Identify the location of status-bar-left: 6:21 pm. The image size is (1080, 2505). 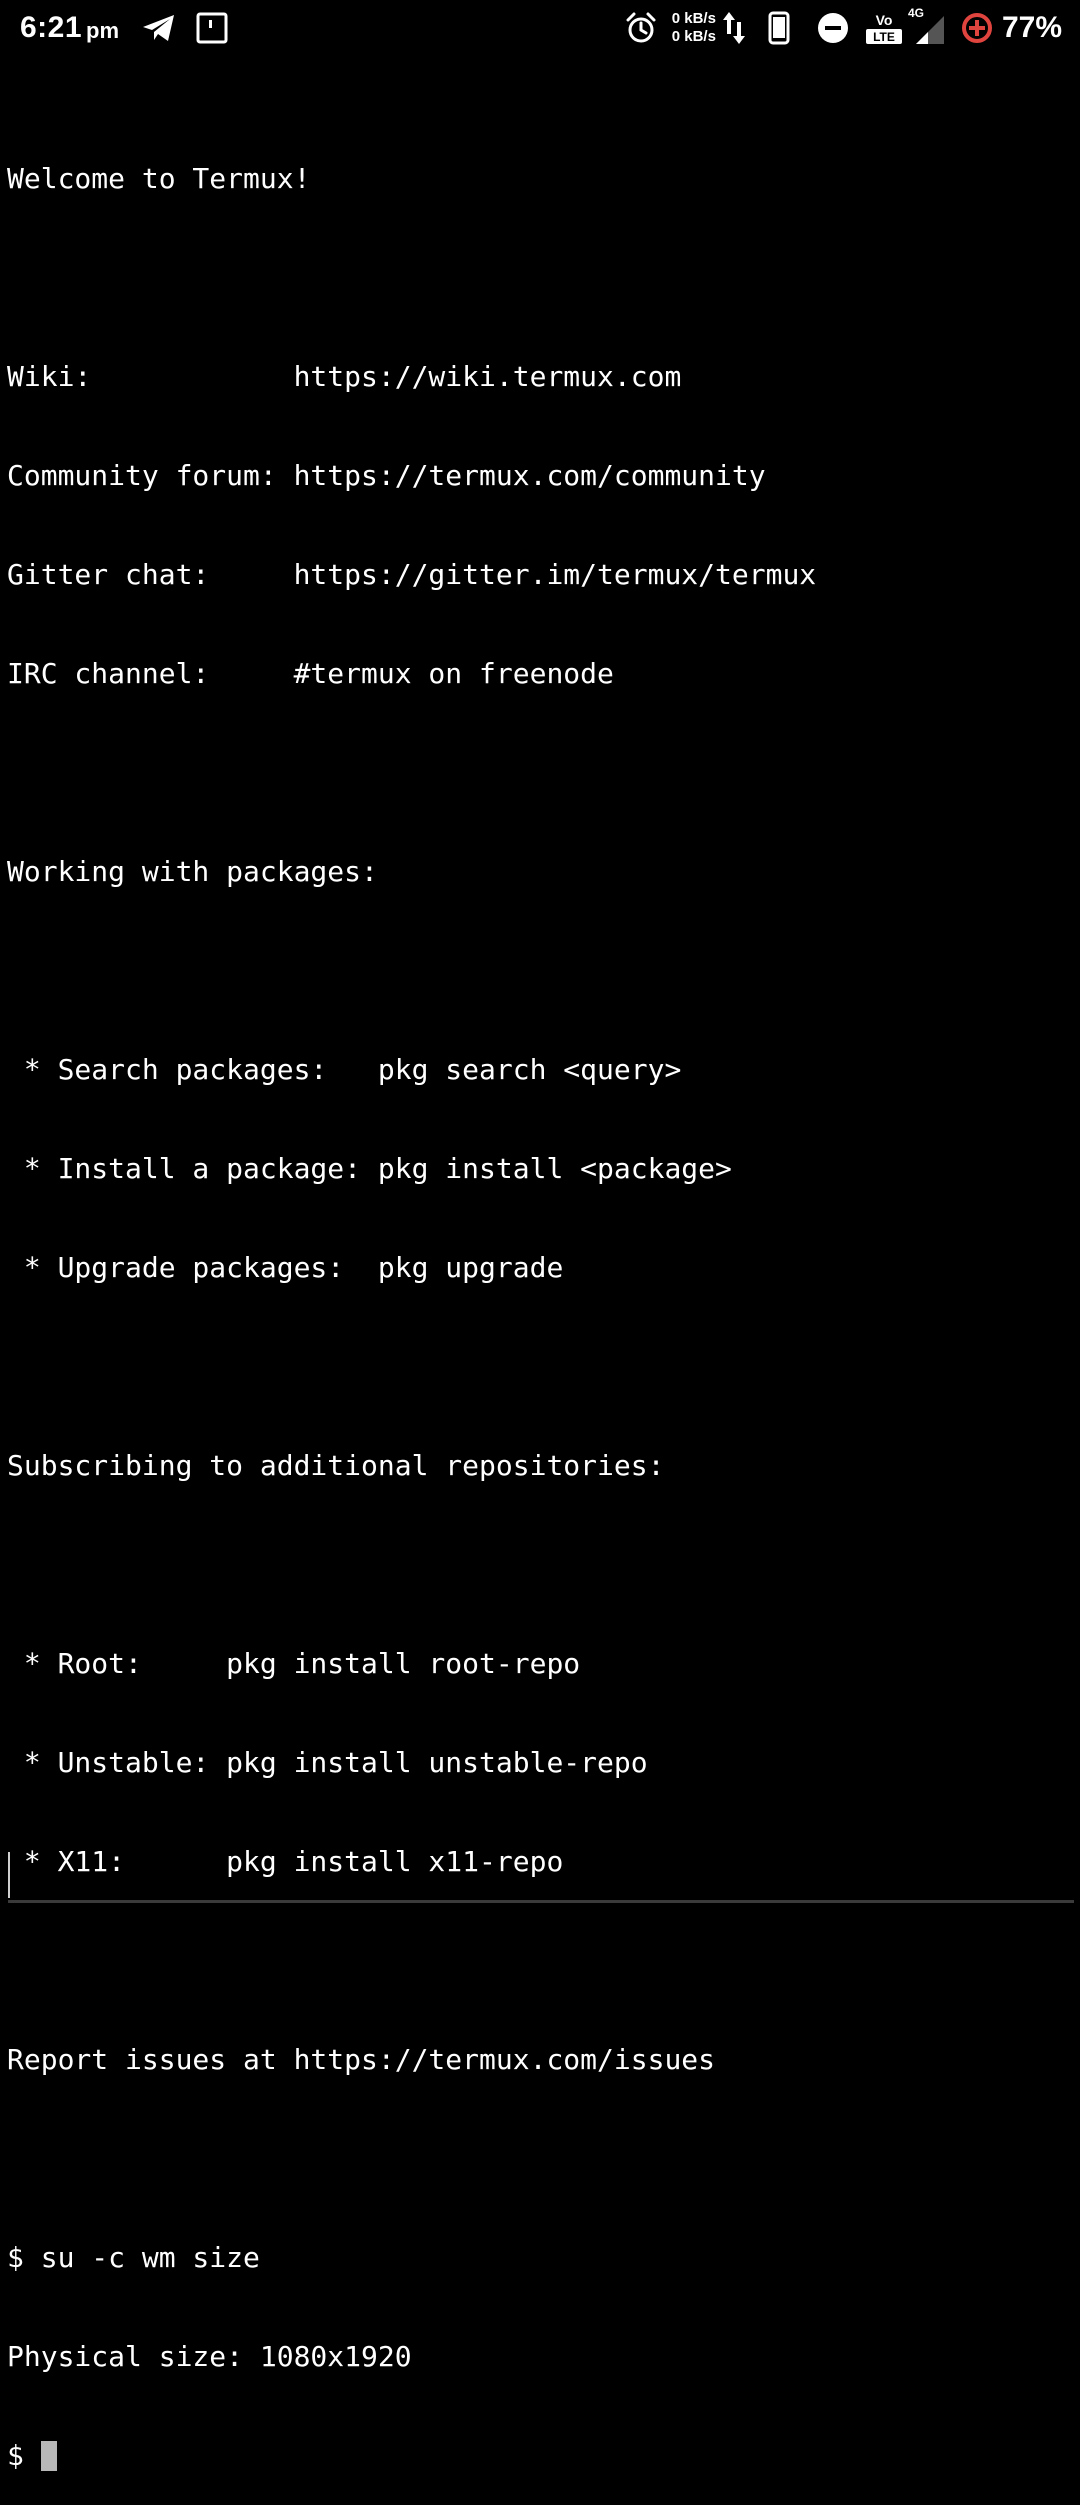
(124, 28).